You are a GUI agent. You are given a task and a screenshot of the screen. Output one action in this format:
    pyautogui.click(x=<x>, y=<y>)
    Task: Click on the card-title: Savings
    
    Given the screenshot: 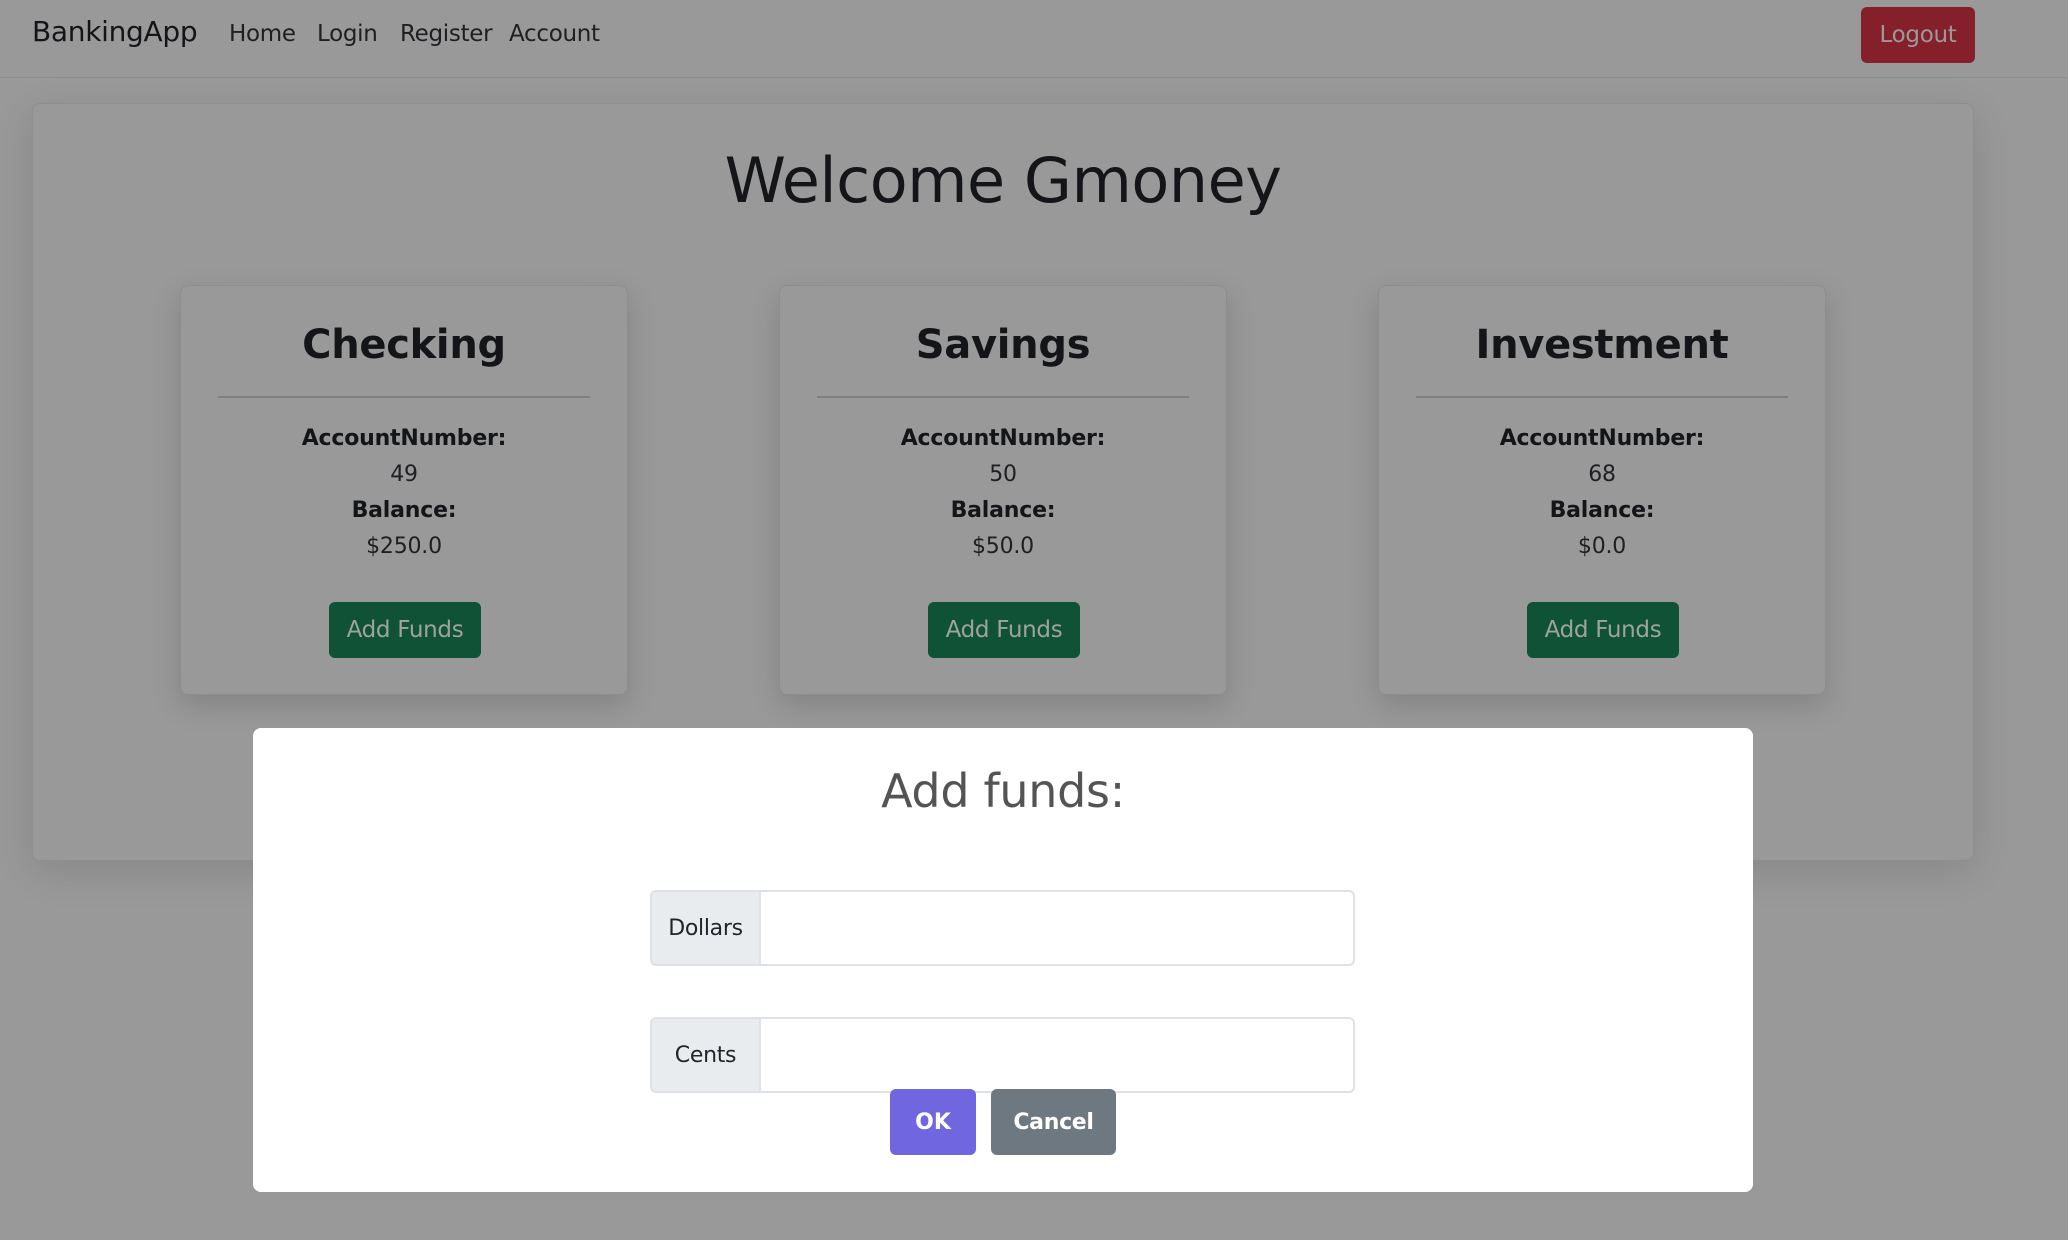 What is the action you would take?
    pyautogui.click(x=1003, y=345)
    